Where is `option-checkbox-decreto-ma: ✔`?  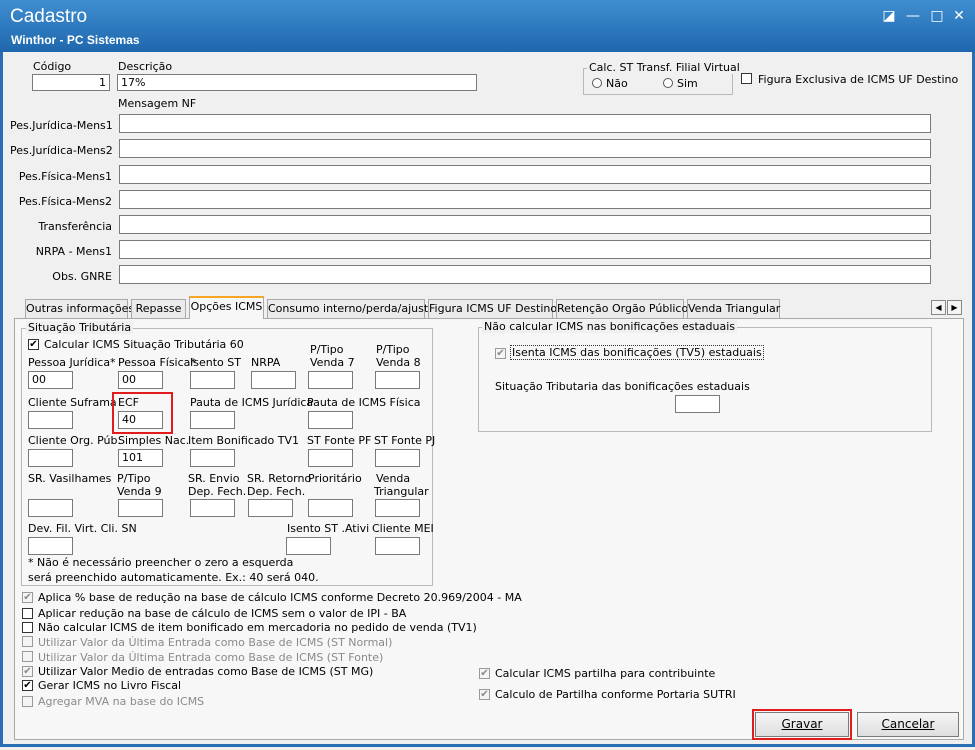 option-checkbox-decreto-ma: ✔ is located at coordinates (27, 597).